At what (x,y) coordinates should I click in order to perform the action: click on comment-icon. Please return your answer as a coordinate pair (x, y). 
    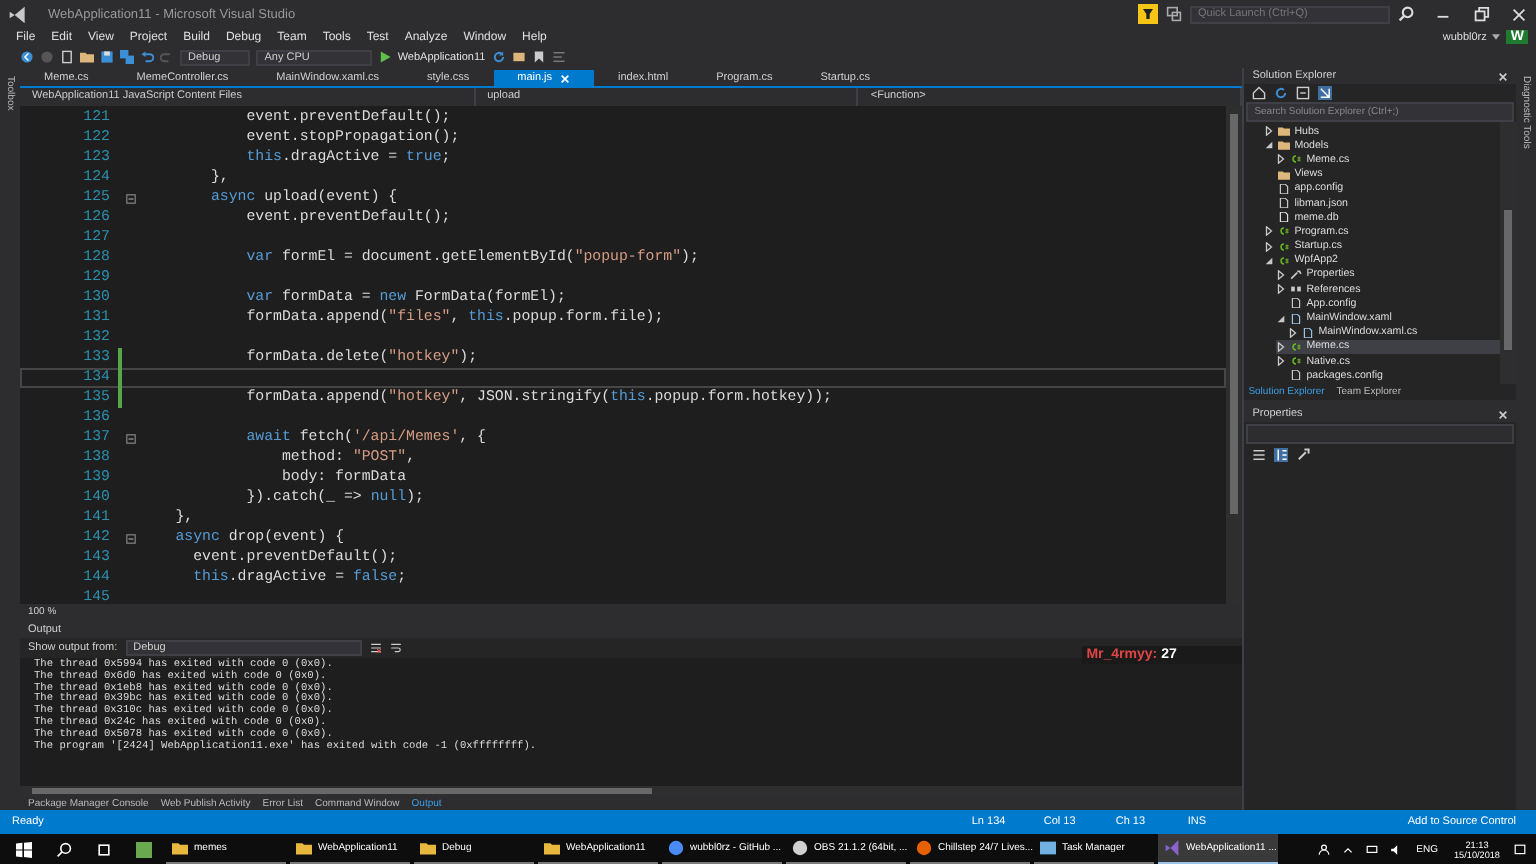
    Looking at the image, I should click on (558, 57).